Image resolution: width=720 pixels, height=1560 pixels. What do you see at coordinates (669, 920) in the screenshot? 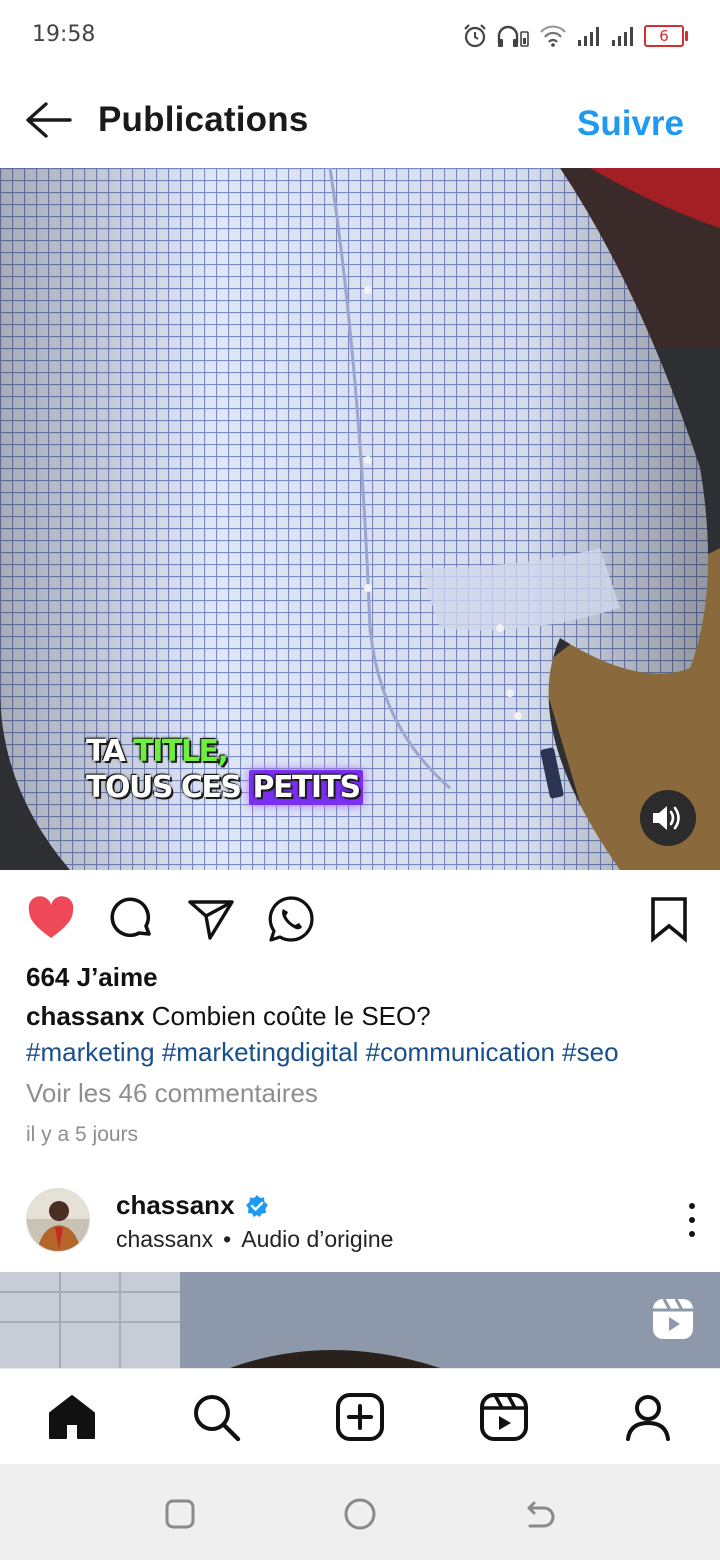
I see `bookmark-icon` at bounding box center [669, 920].